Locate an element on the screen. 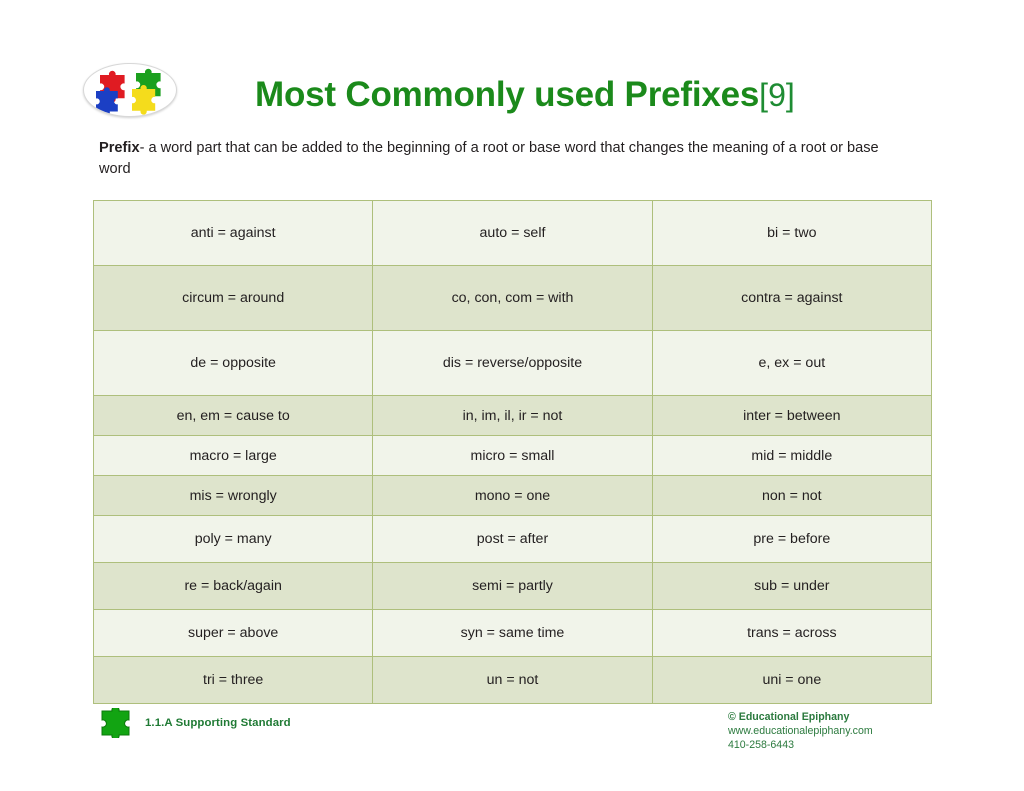  prefix-cell: in, im, il, ir = not is located at coordinates (512, 415).